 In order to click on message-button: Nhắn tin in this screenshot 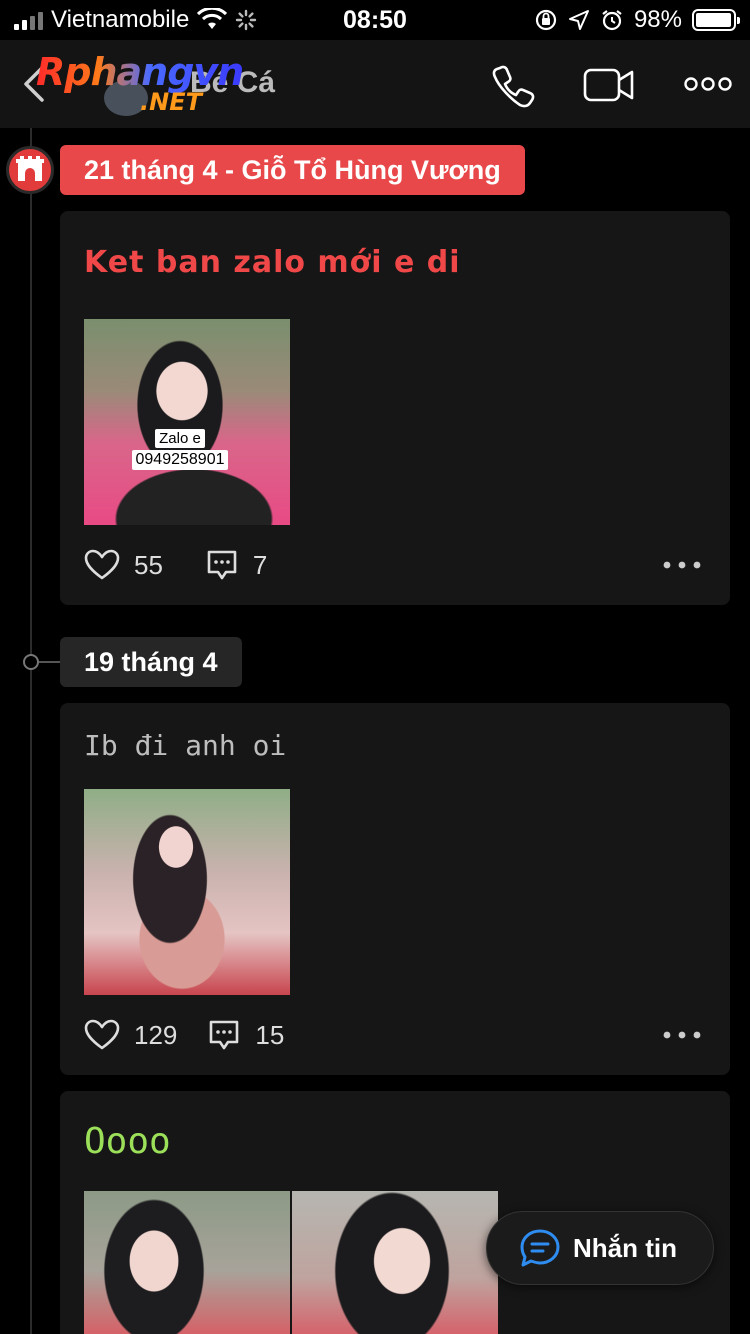, I will do `click(600, 1248)`.